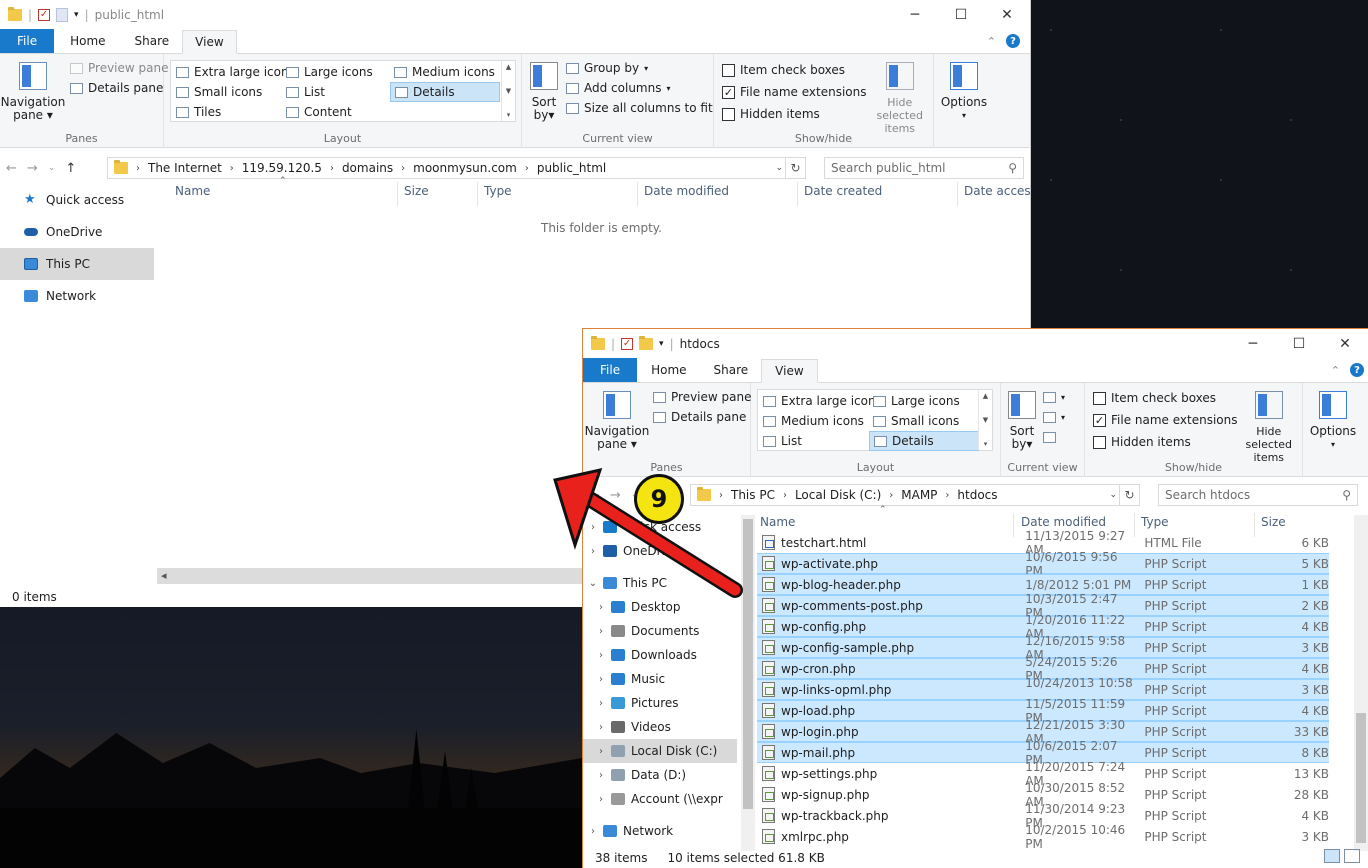 This screenshot has width=1368, height=868. I want to click on nav-onedrive: OneDrive, so click(78, 232).